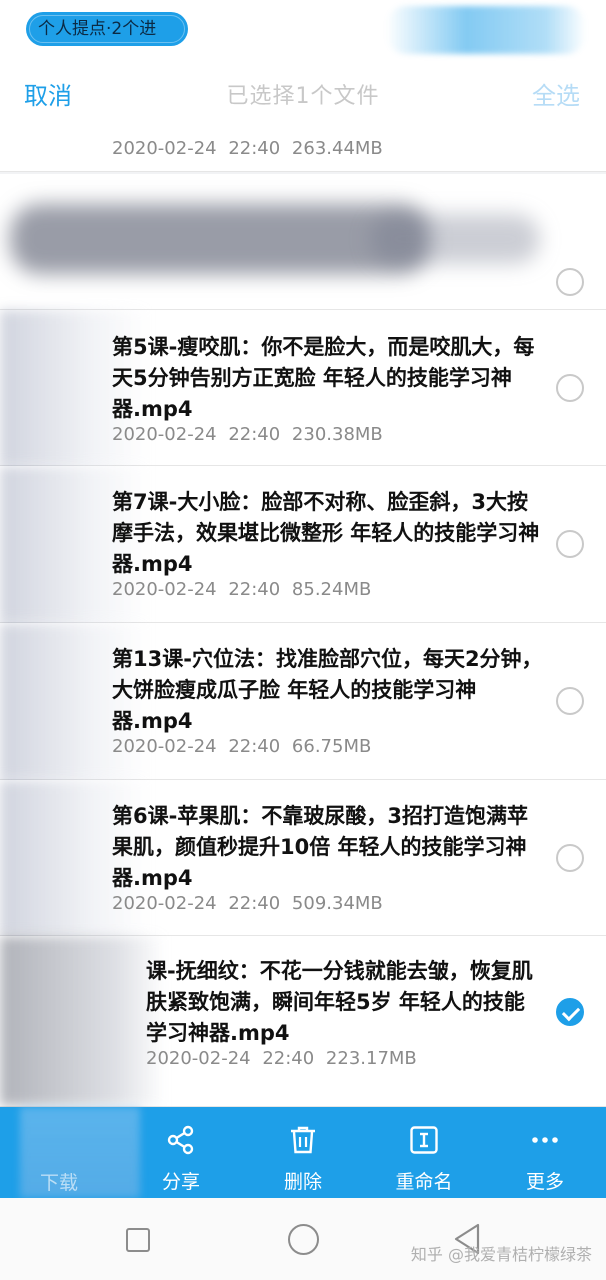 Image resolution: width=606 pixels, height=1280 pixels. Describe the element at coordinates (281, 1058) in the screenshot. I see `file-meta: 2020-02-24 22:40 223.17MB` at that location.